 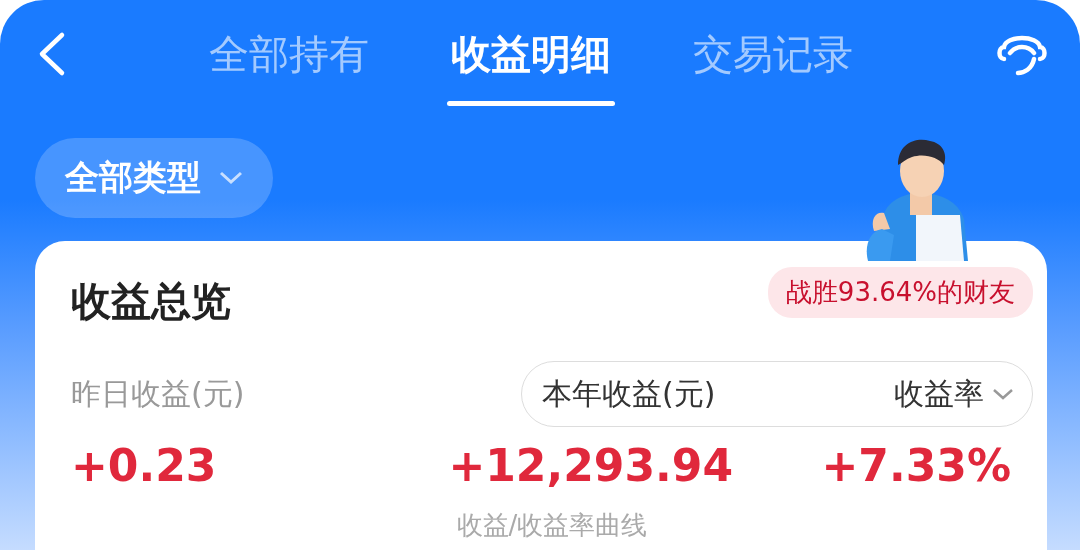 I want to click on year-value: +12,293.94, so click(x=590, y=465).